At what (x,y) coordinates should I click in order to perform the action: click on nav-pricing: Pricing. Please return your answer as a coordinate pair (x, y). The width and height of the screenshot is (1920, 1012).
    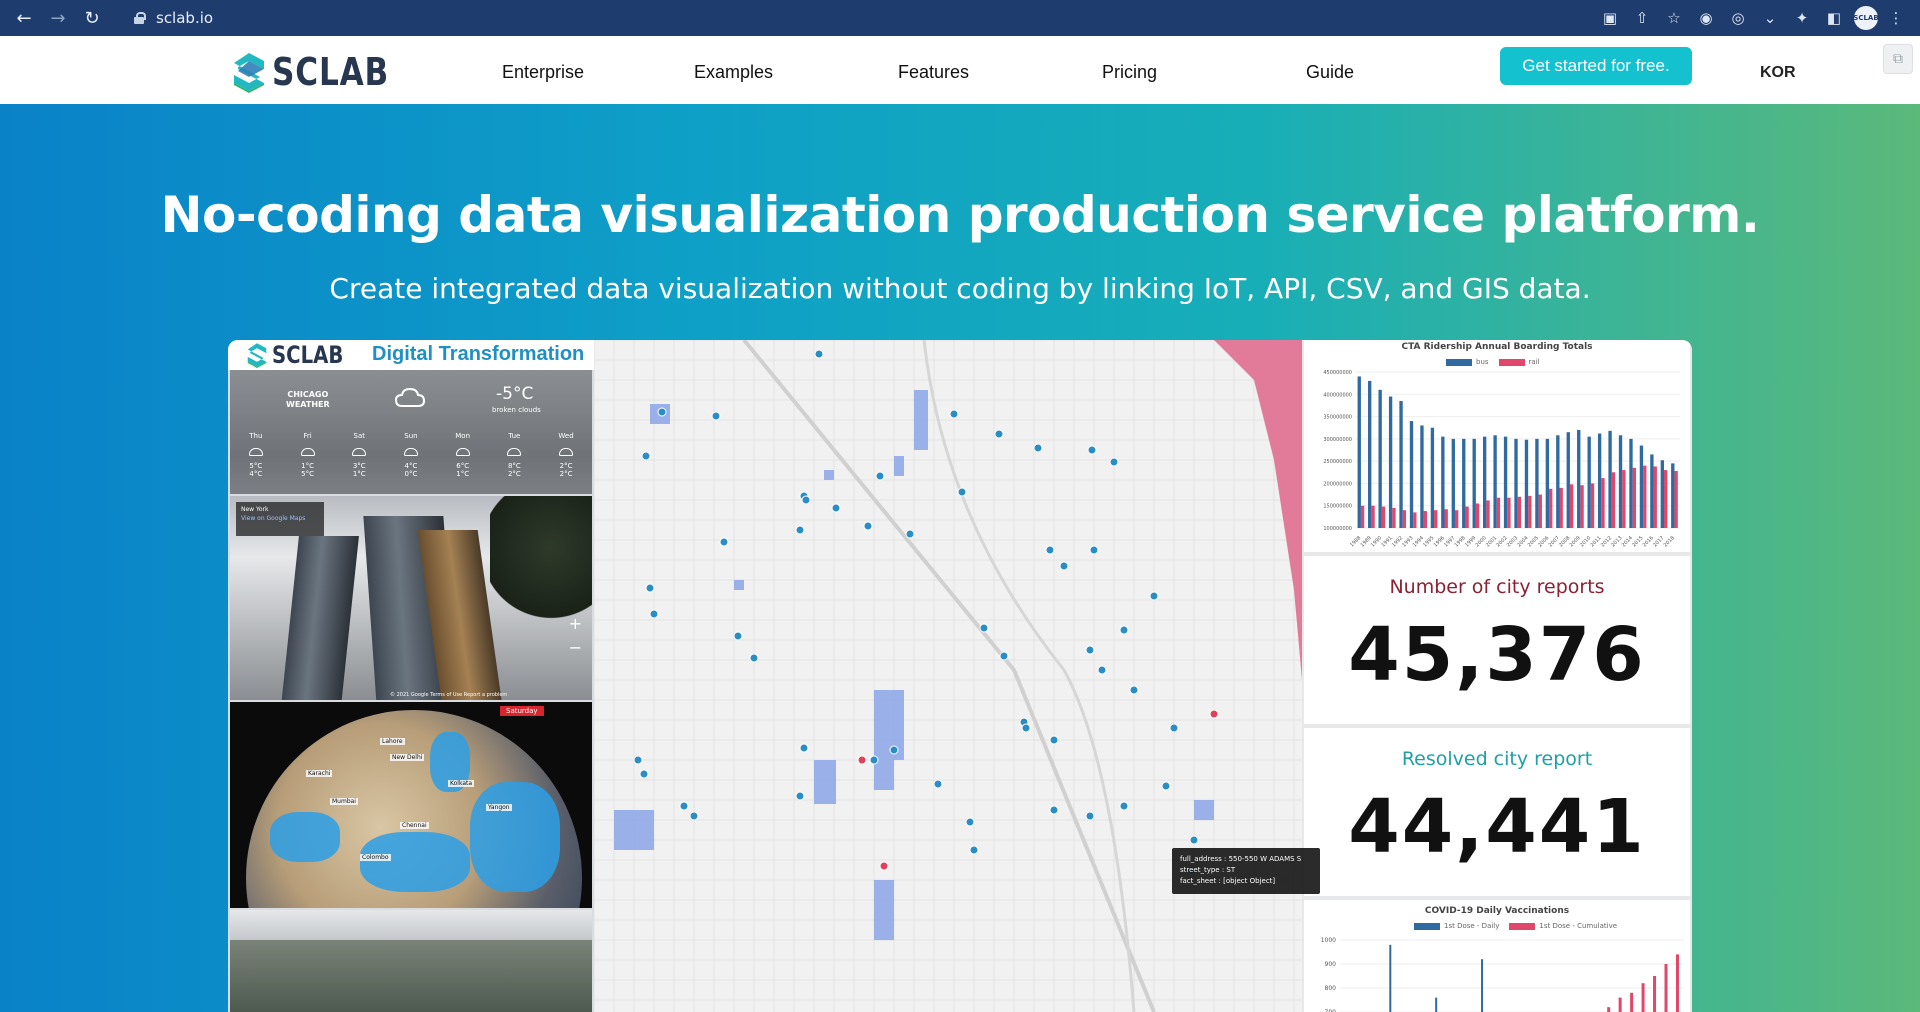
    Looking at the image, I should click on (1129, 72).